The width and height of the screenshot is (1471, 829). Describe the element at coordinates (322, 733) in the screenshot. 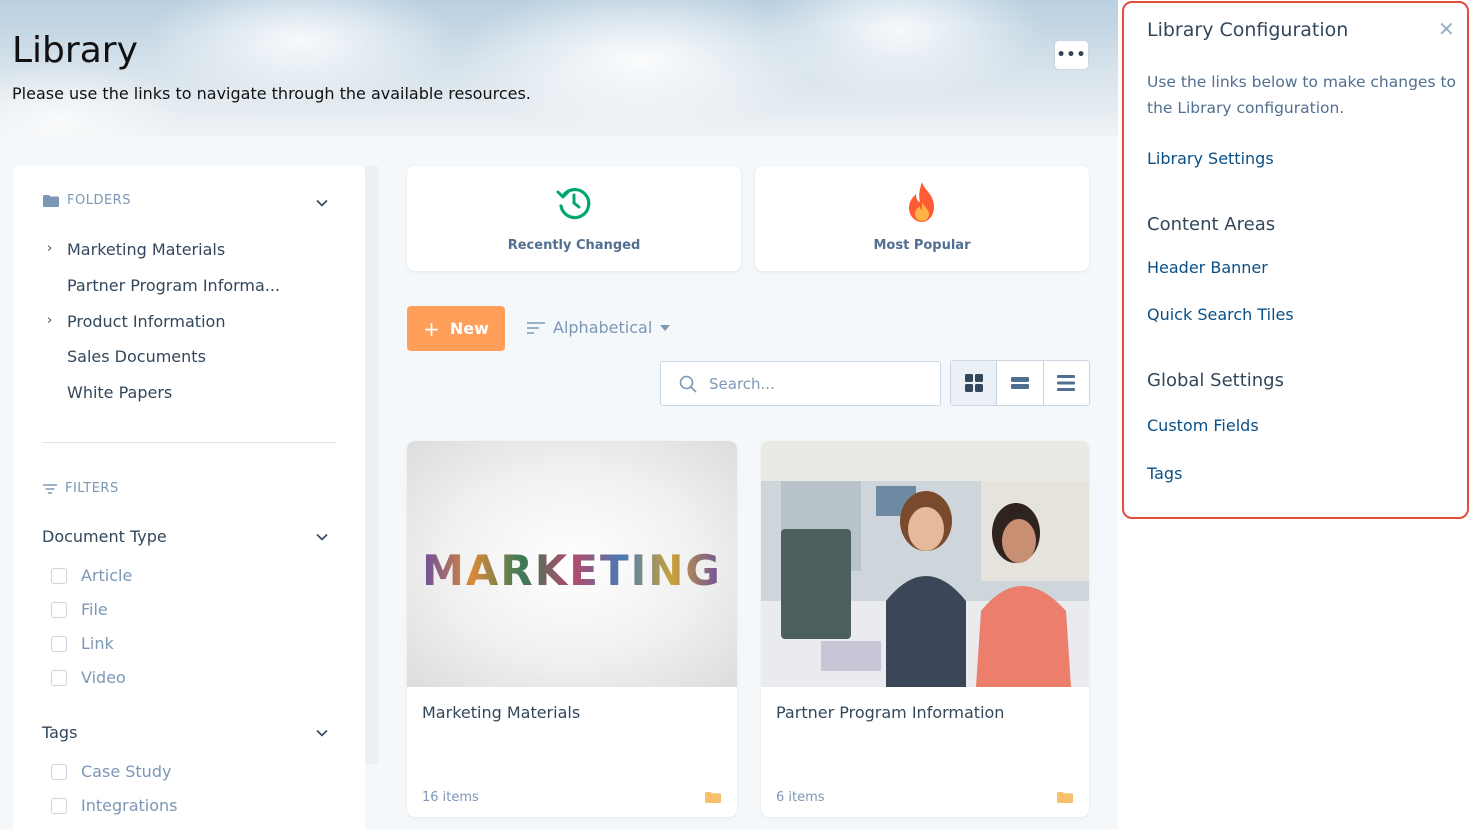

I see `tags-chevron-icon` at that location.